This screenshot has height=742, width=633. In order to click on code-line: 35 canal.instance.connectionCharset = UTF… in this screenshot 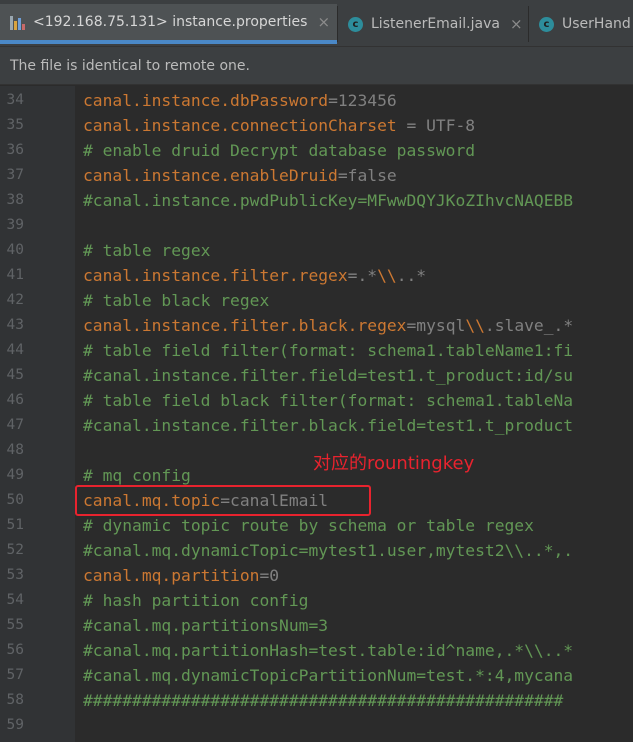, I will do `click(316, 125)`.